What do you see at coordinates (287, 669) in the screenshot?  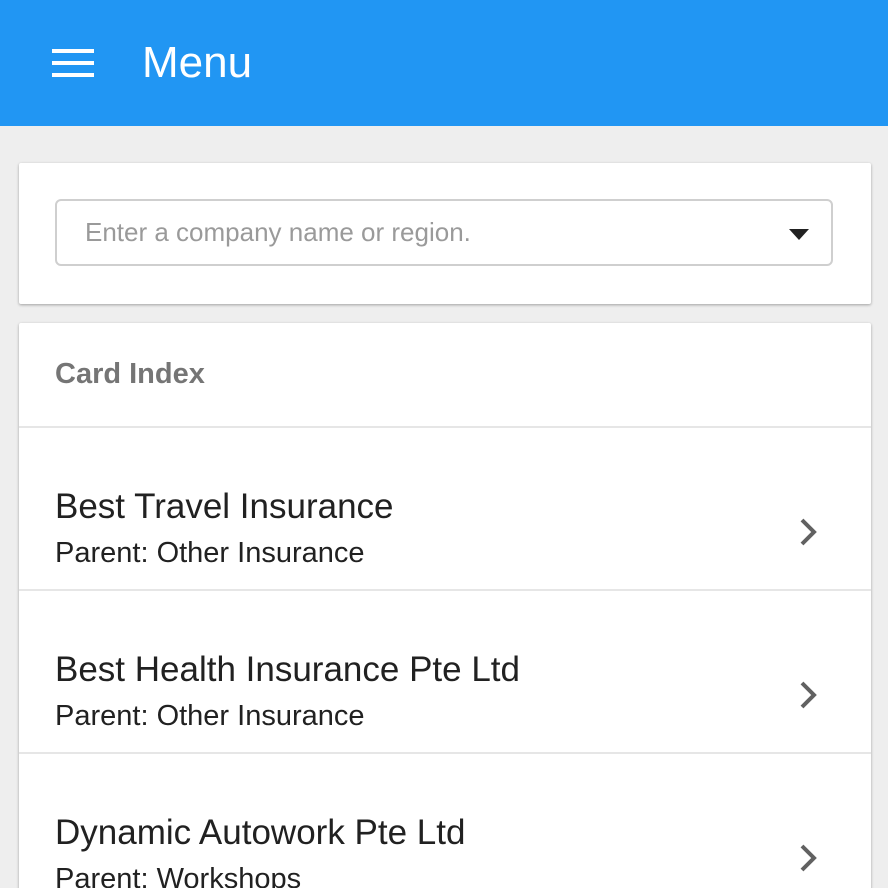 I see `company-name: Best Health Insurance Pte Ltd` at bounding box center [287, 669].